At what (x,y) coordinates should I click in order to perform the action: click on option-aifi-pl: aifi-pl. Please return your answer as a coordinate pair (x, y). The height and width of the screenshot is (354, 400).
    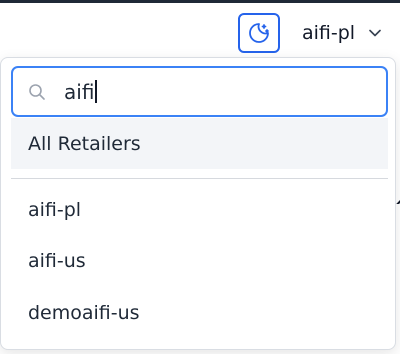
    Looking at the image, I should click on (199, 210).